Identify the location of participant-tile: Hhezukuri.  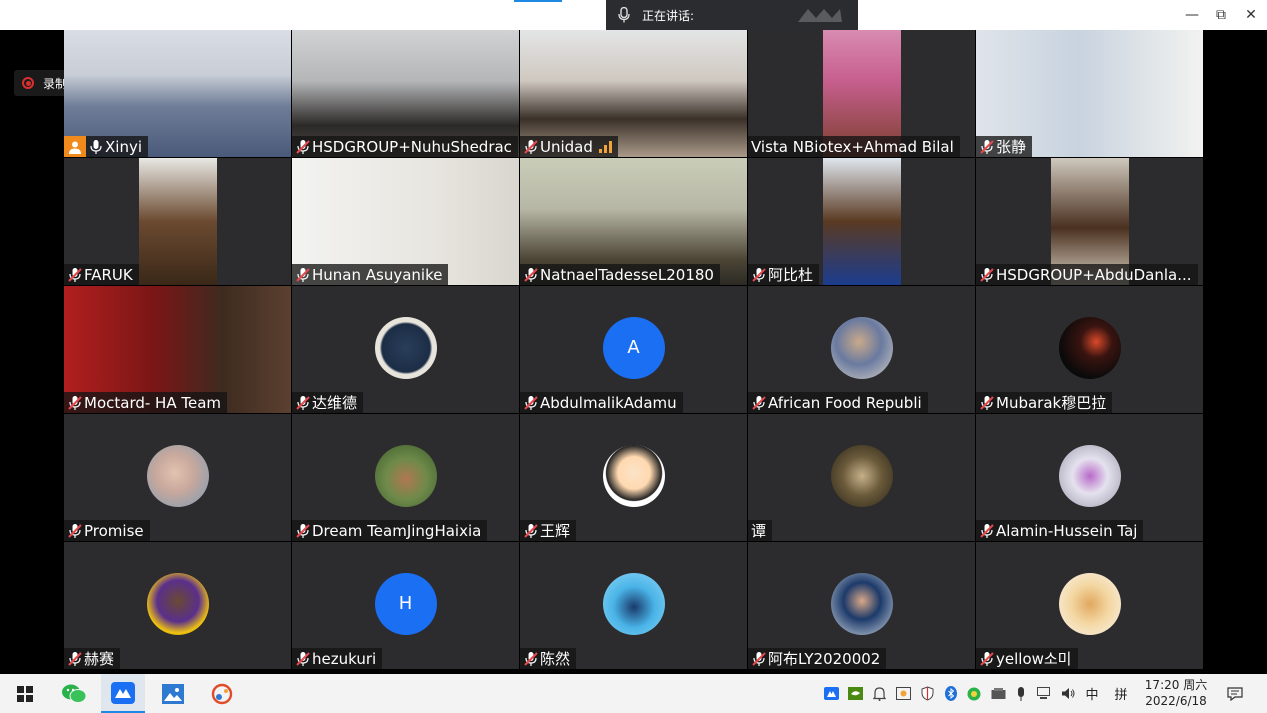
(405, 605).